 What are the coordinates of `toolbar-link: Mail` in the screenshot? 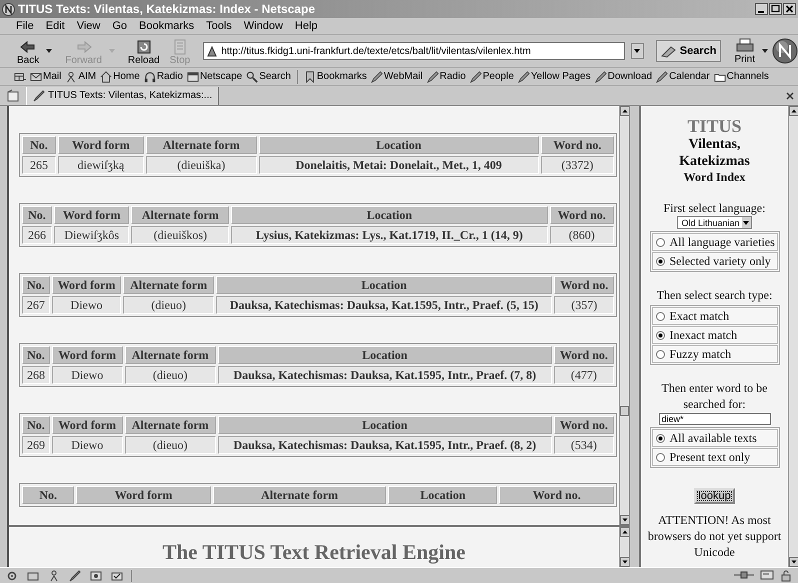 It's located at (46, 76).